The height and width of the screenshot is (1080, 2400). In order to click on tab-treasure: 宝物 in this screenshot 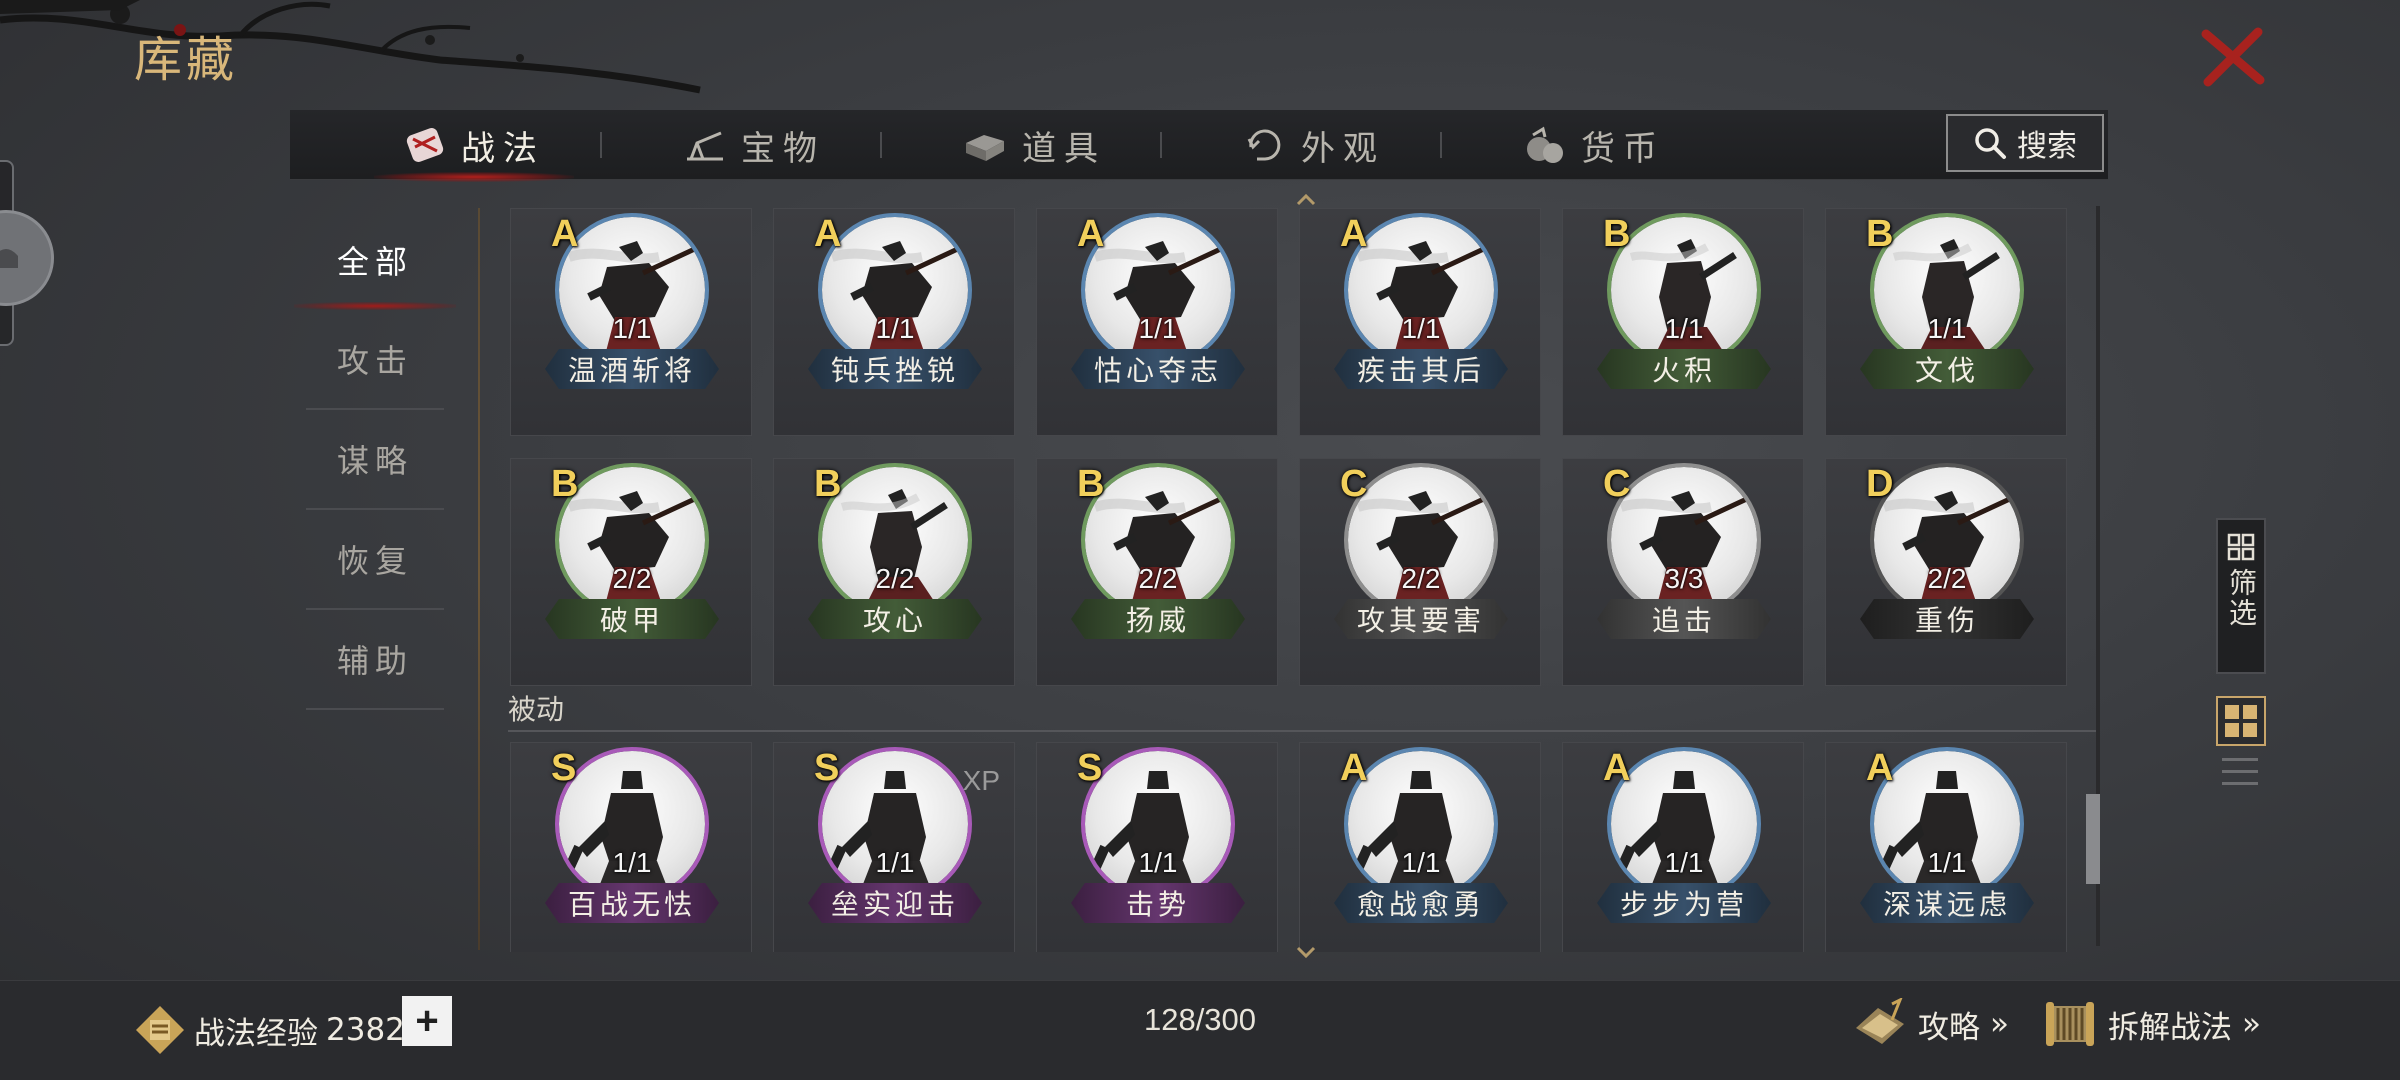, I will do `click(754, 145)`.